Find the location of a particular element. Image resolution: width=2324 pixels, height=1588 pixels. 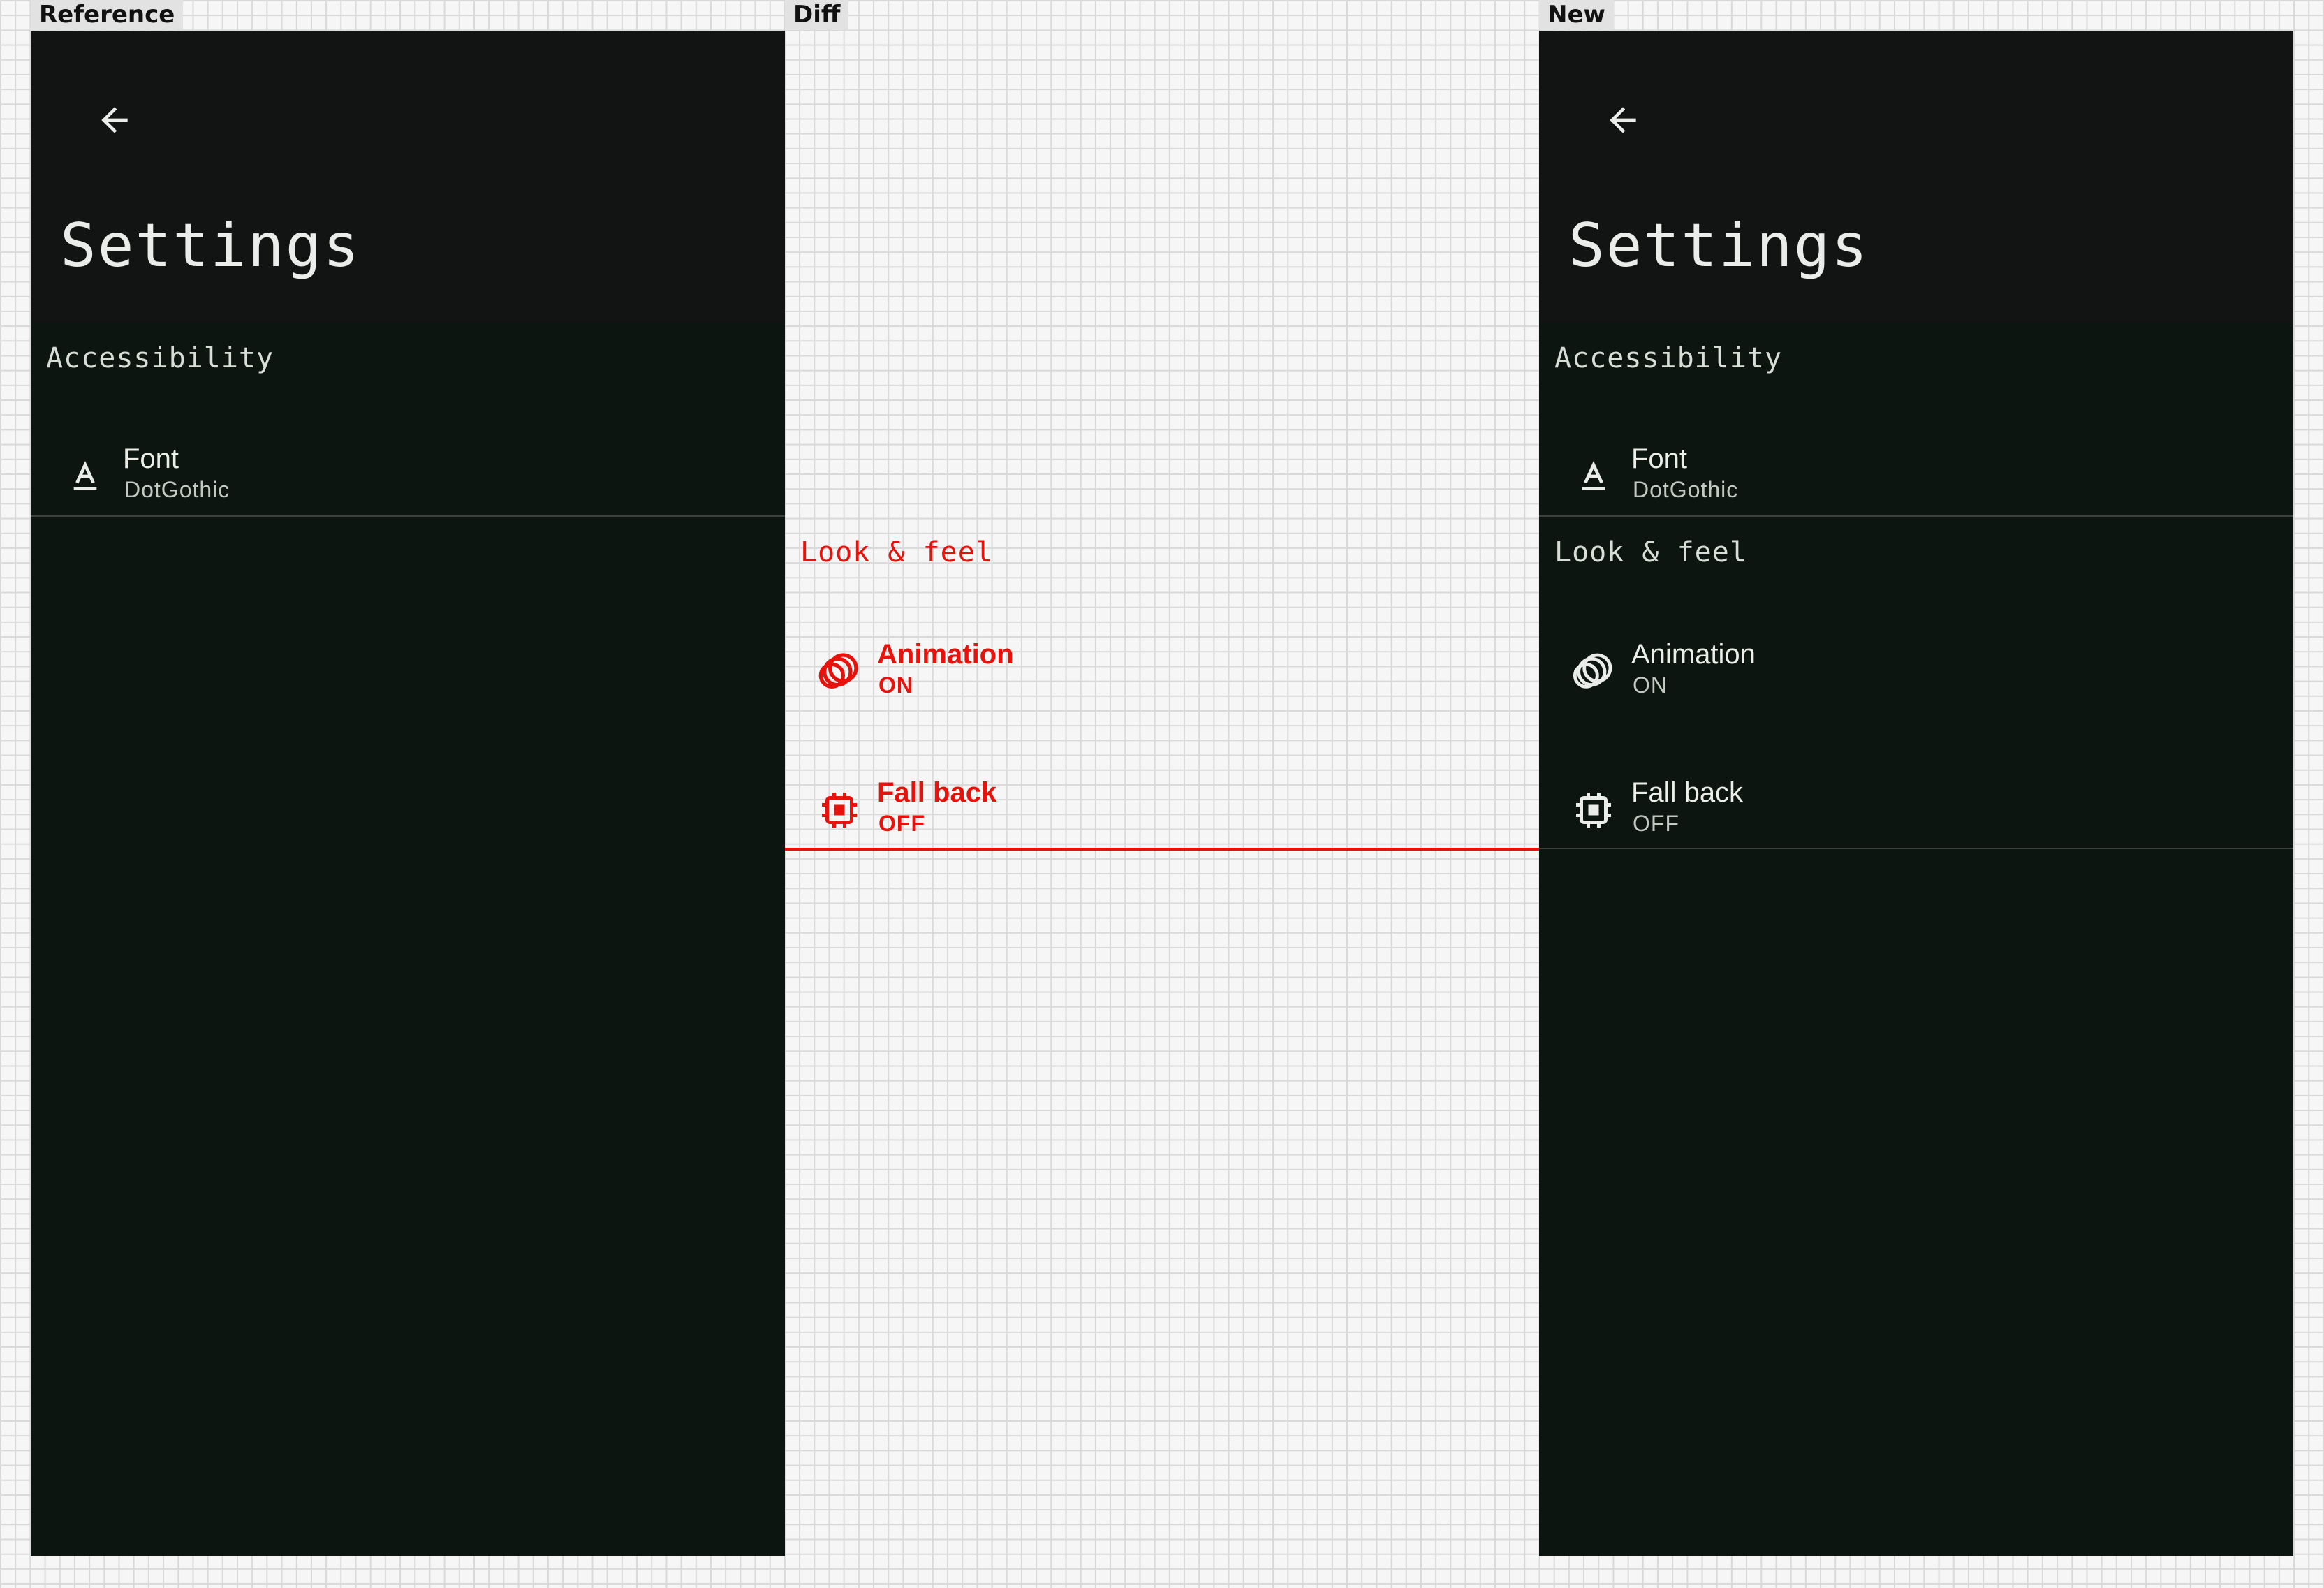

diff-divider-line is located at coordinates (1162, 850).